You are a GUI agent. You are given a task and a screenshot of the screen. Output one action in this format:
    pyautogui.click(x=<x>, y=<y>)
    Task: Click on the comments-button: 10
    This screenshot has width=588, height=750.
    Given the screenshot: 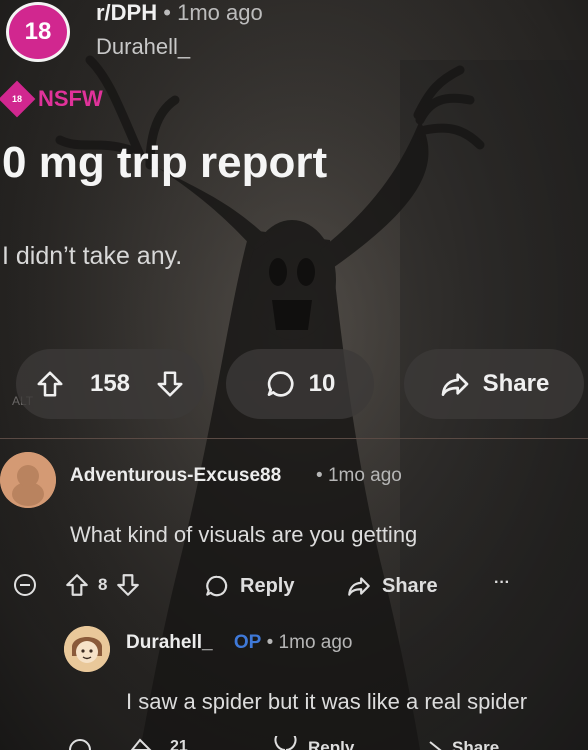 What is the action you would take?
    pyautogui.click(x=300, y=384)
    